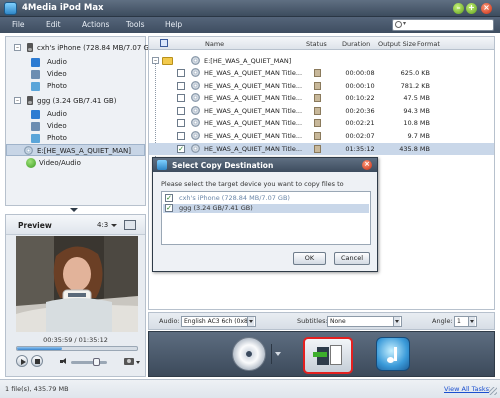  I want to click on search-icon, so click(398, 24).